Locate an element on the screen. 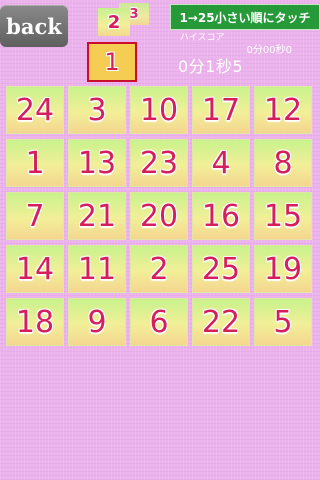 The height and width of the screenshot is (480, 320). number-tile: 10 is located at coordinates (159, 110).